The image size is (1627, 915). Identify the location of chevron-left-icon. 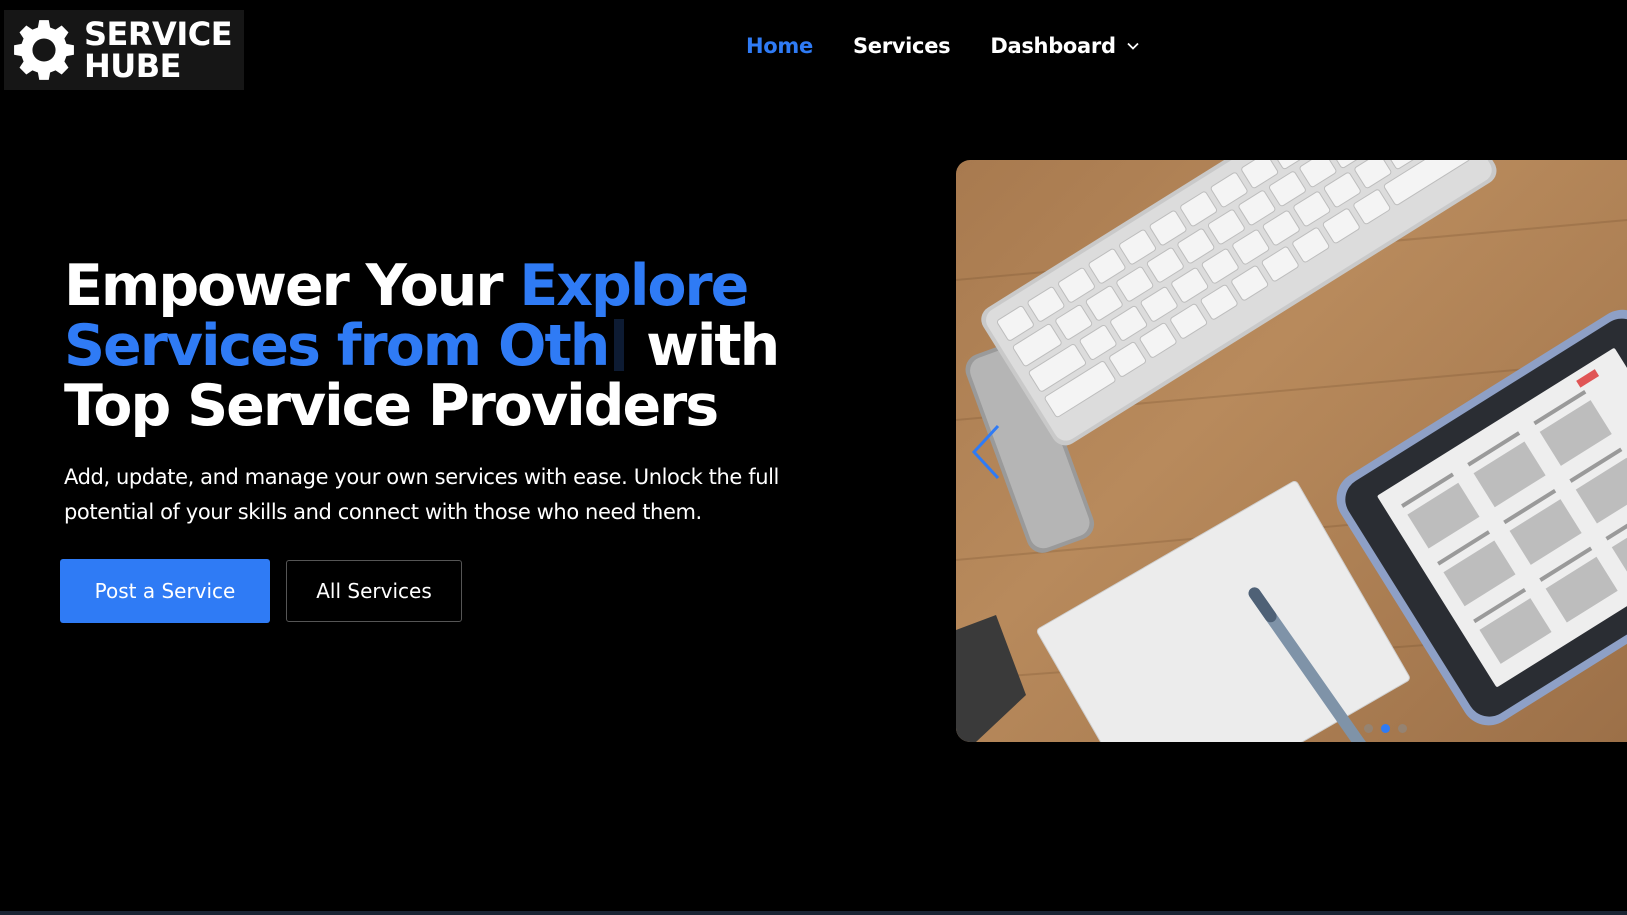
(985, 452).